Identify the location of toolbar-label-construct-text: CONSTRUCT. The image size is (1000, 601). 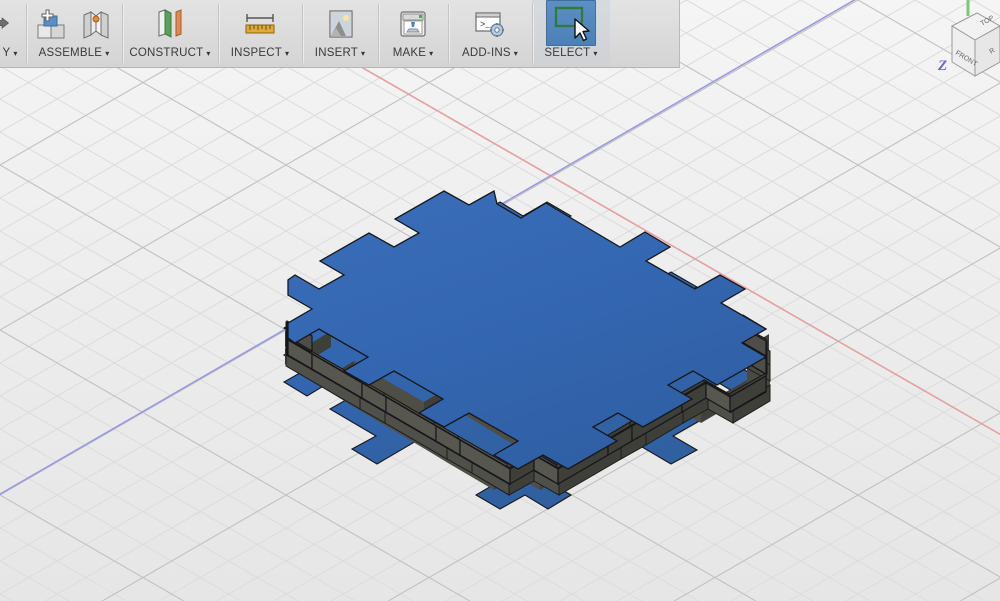
(166, 53).